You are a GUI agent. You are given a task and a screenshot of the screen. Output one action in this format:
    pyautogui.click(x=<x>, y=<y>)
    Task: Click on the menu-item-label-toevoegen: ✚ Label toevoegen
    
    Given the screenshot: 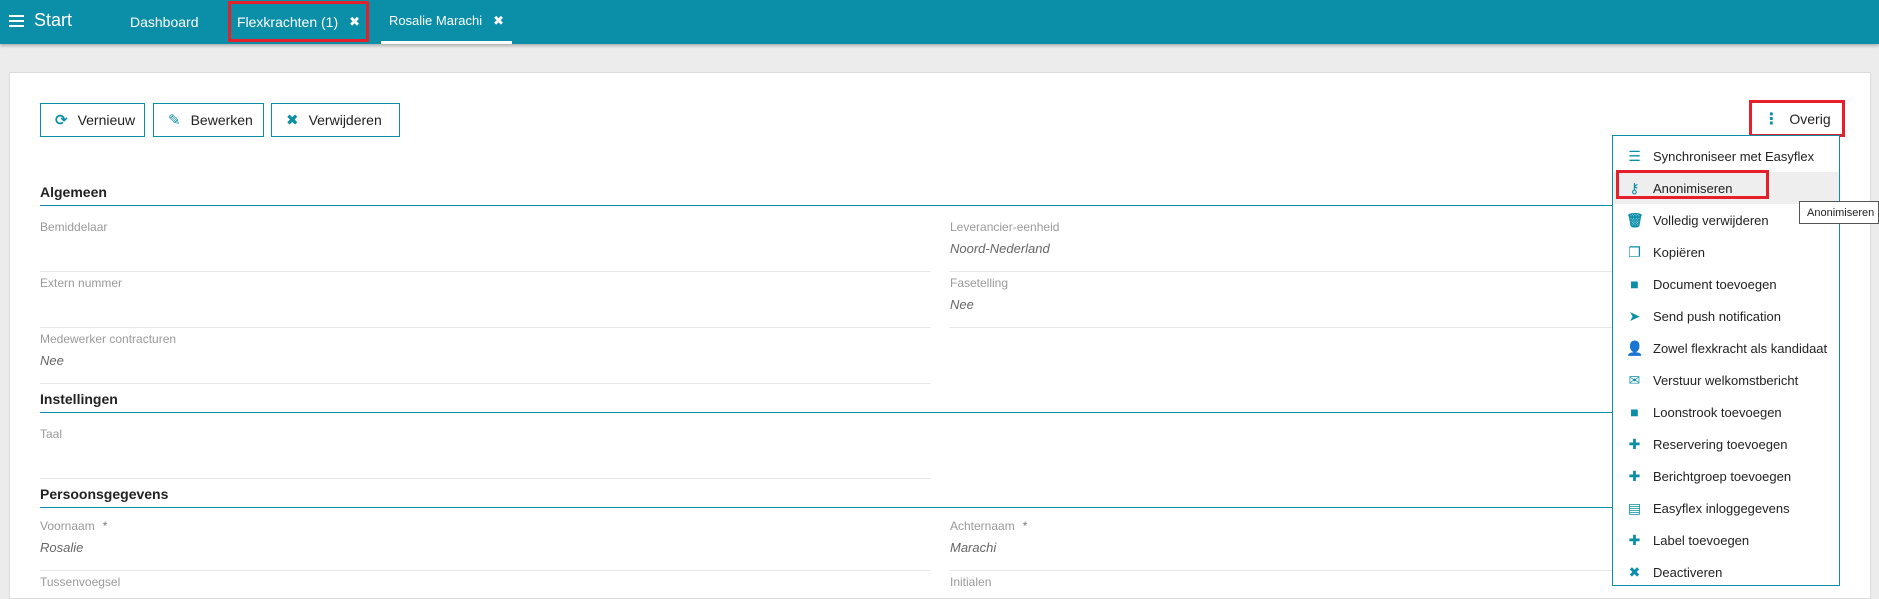 What is the action you would take?
    pyautogui.click(x=1726, y=540)
    